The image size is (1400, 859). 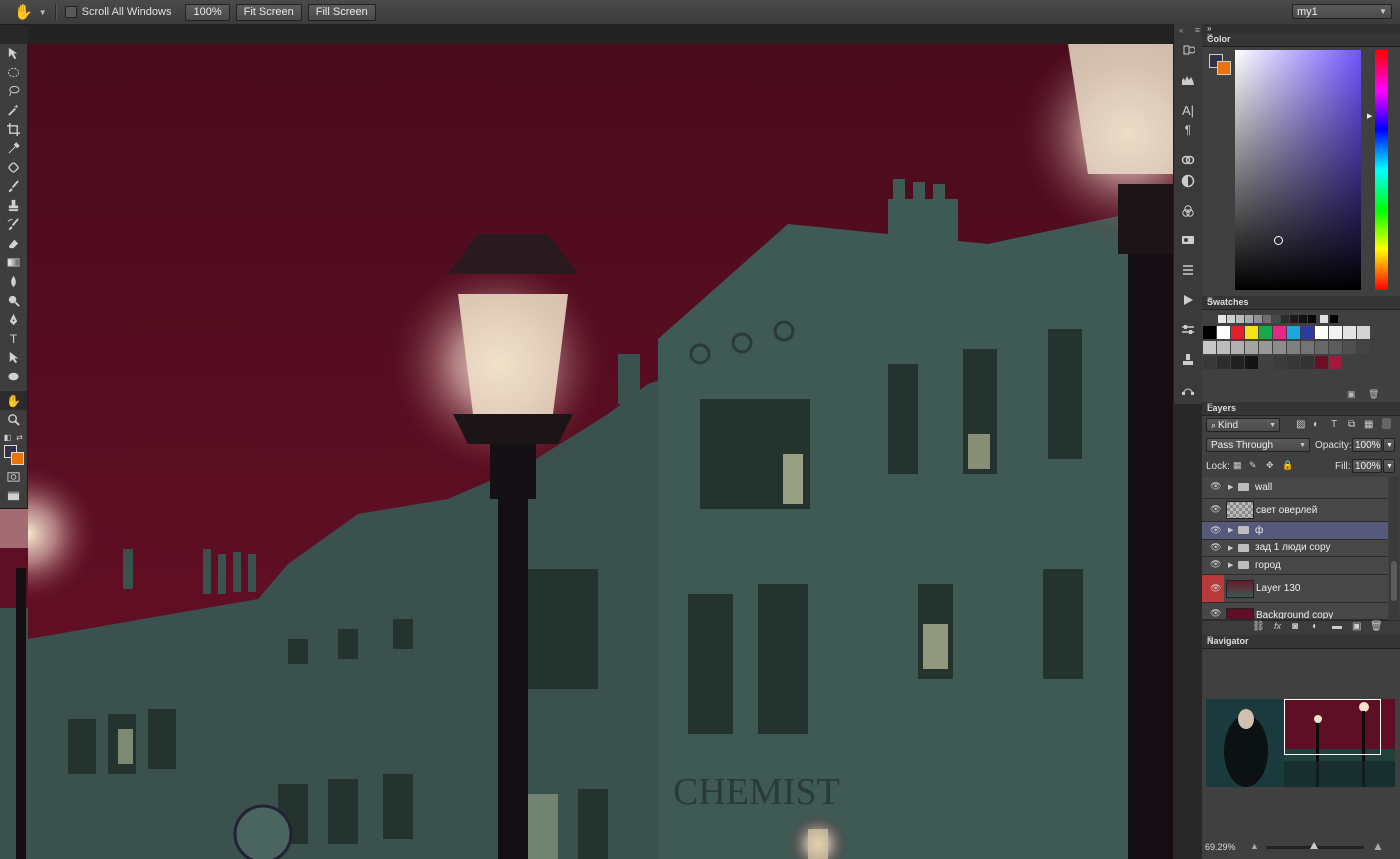 I want to click on layers-panel-tab: Layers ≡, so click(x=1301, y=408).